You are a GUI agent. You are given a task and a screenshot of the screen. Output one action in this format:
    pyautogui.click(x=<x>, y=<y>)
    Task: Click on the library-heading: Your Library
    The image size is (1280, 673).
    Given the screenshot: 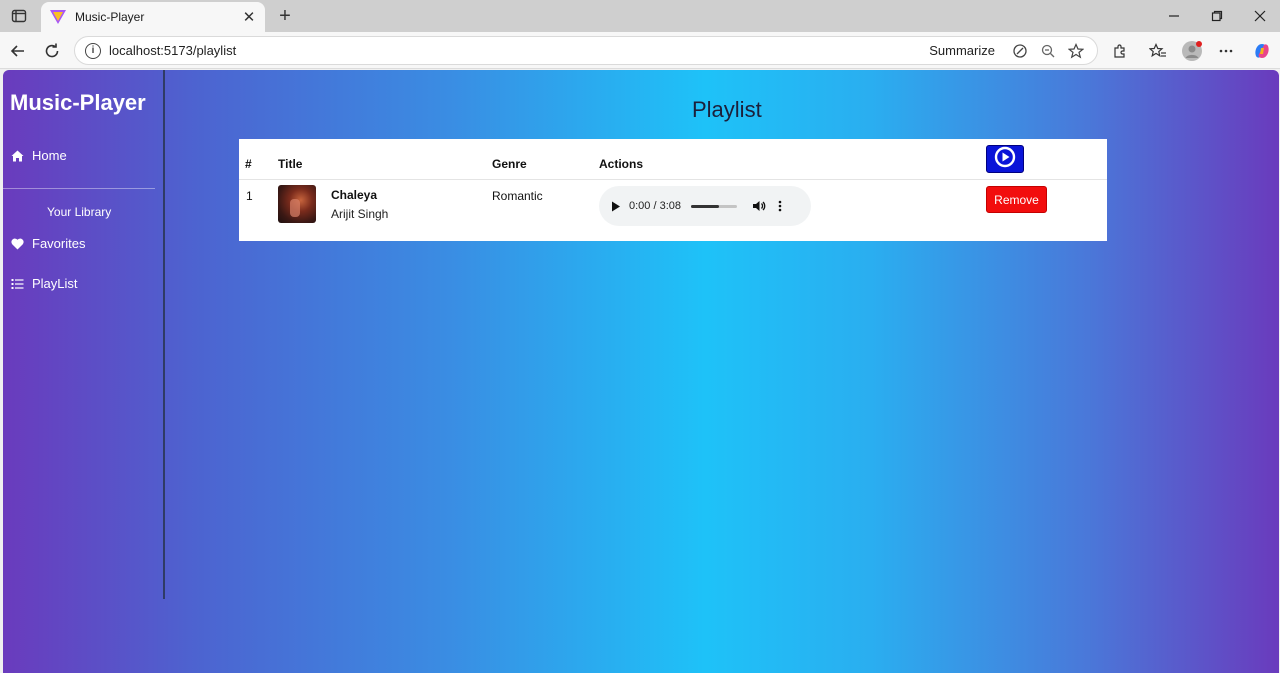 What is the action you would take?
    pyautogui.click(x=79, y=212)
    